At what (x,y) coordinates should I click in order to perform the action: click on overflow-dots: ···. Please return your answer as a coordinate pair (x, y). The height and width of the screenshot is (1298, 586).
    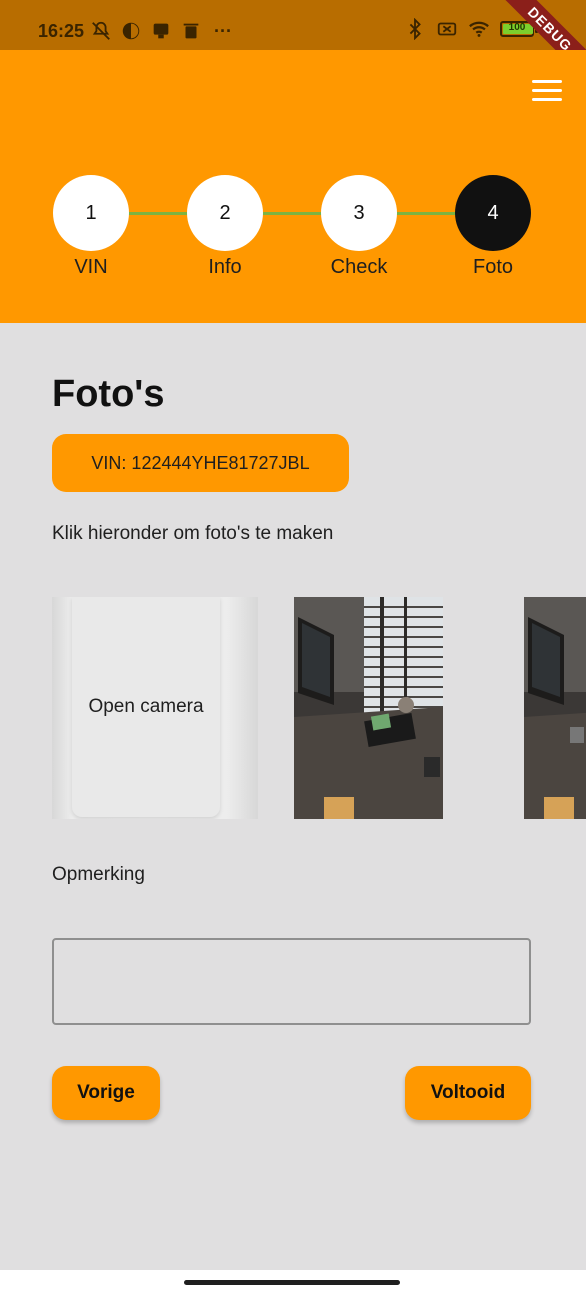
    Looking at the image, I should click on (223, 30).